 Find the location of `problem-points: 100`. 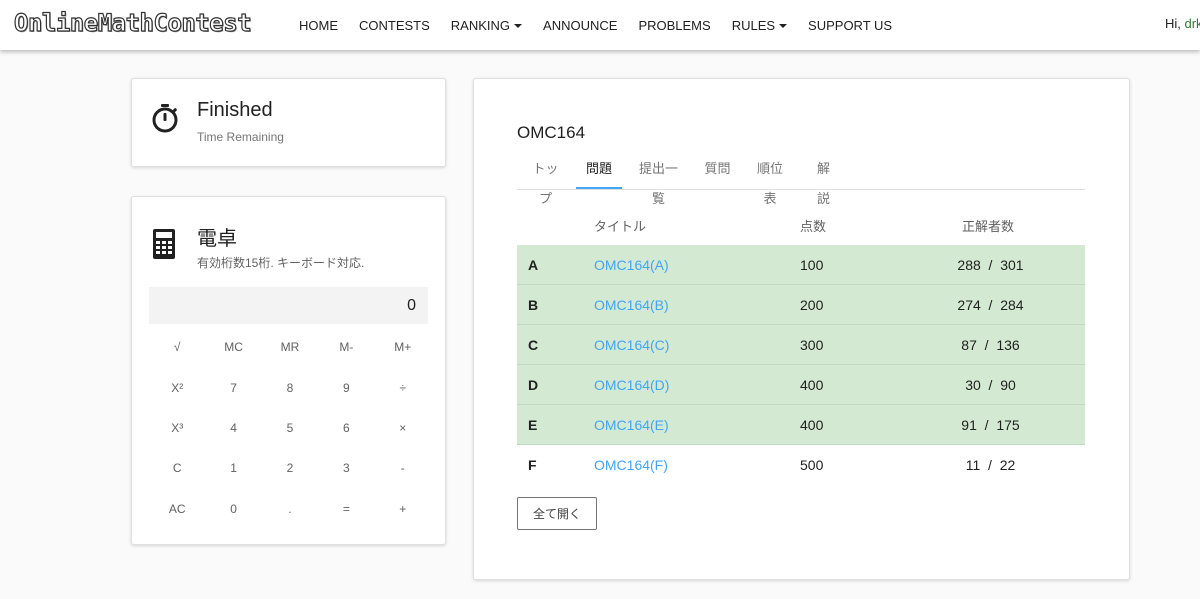

problem-points: 100 is located at coordinates (812, 265).